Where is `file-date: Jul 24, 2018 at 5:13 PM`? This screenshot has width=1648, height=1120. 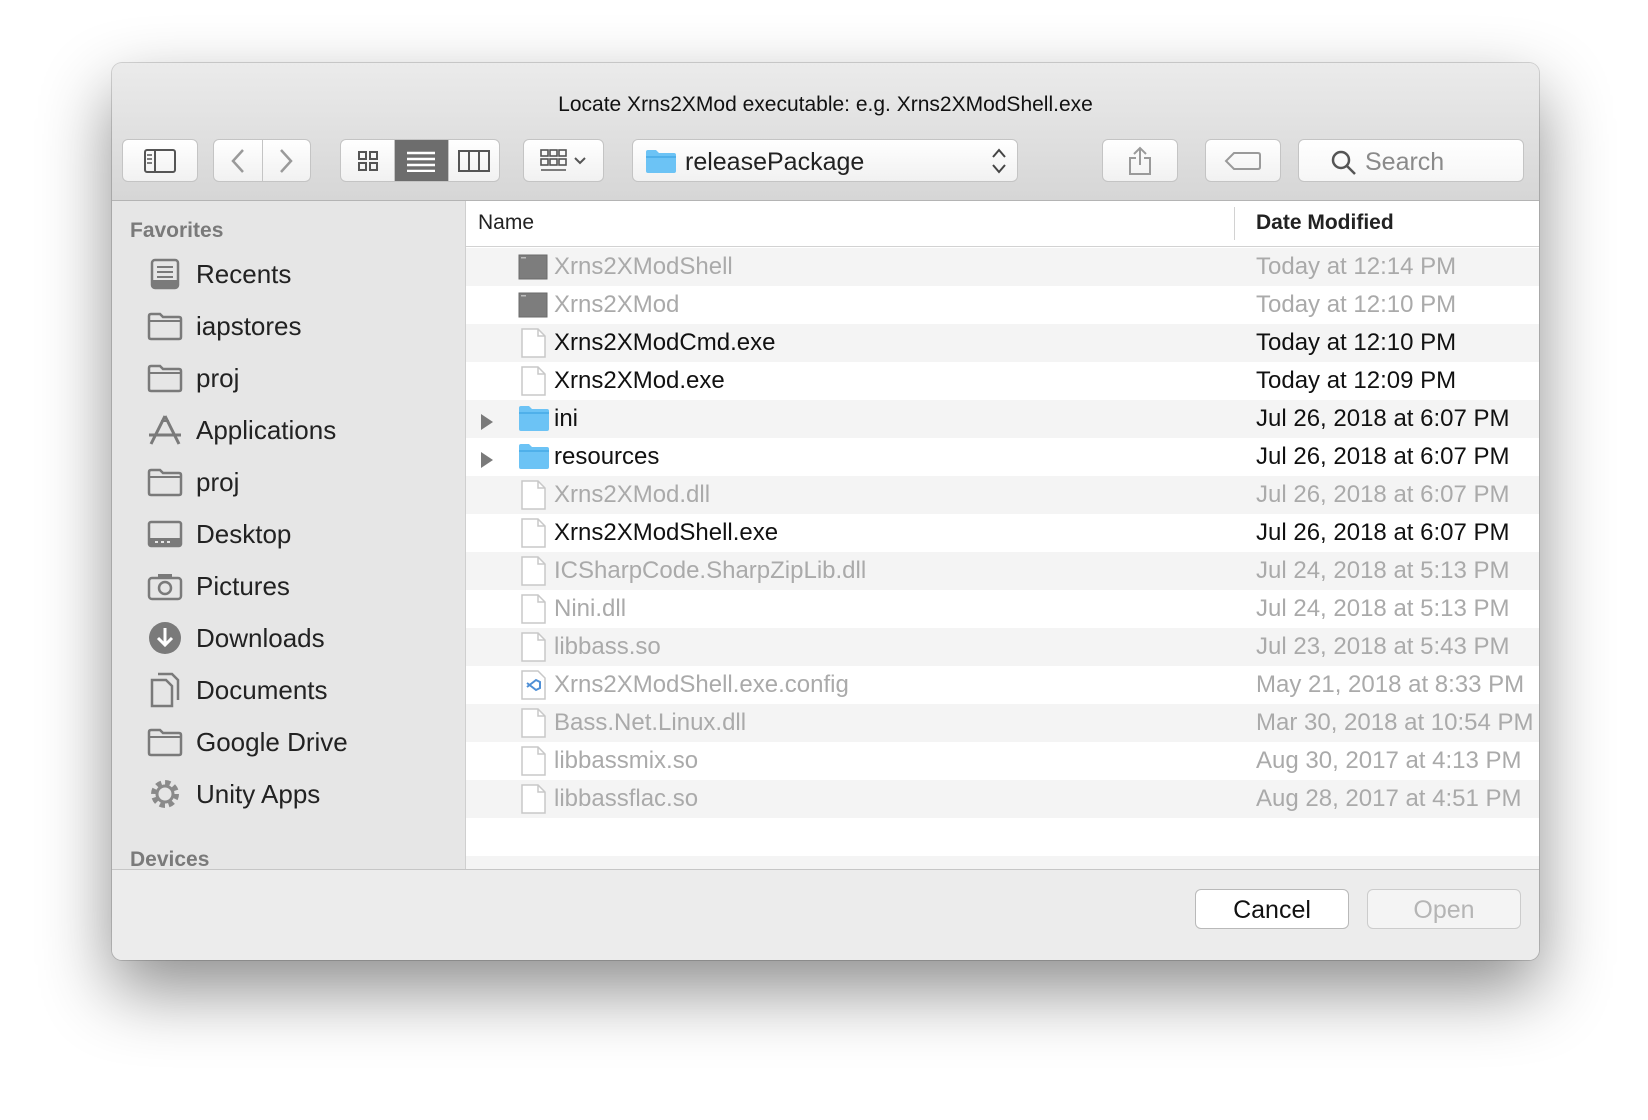 file-date: Jul 24, 2018 at 5:13 PM is located at coordinates (1383, 608).